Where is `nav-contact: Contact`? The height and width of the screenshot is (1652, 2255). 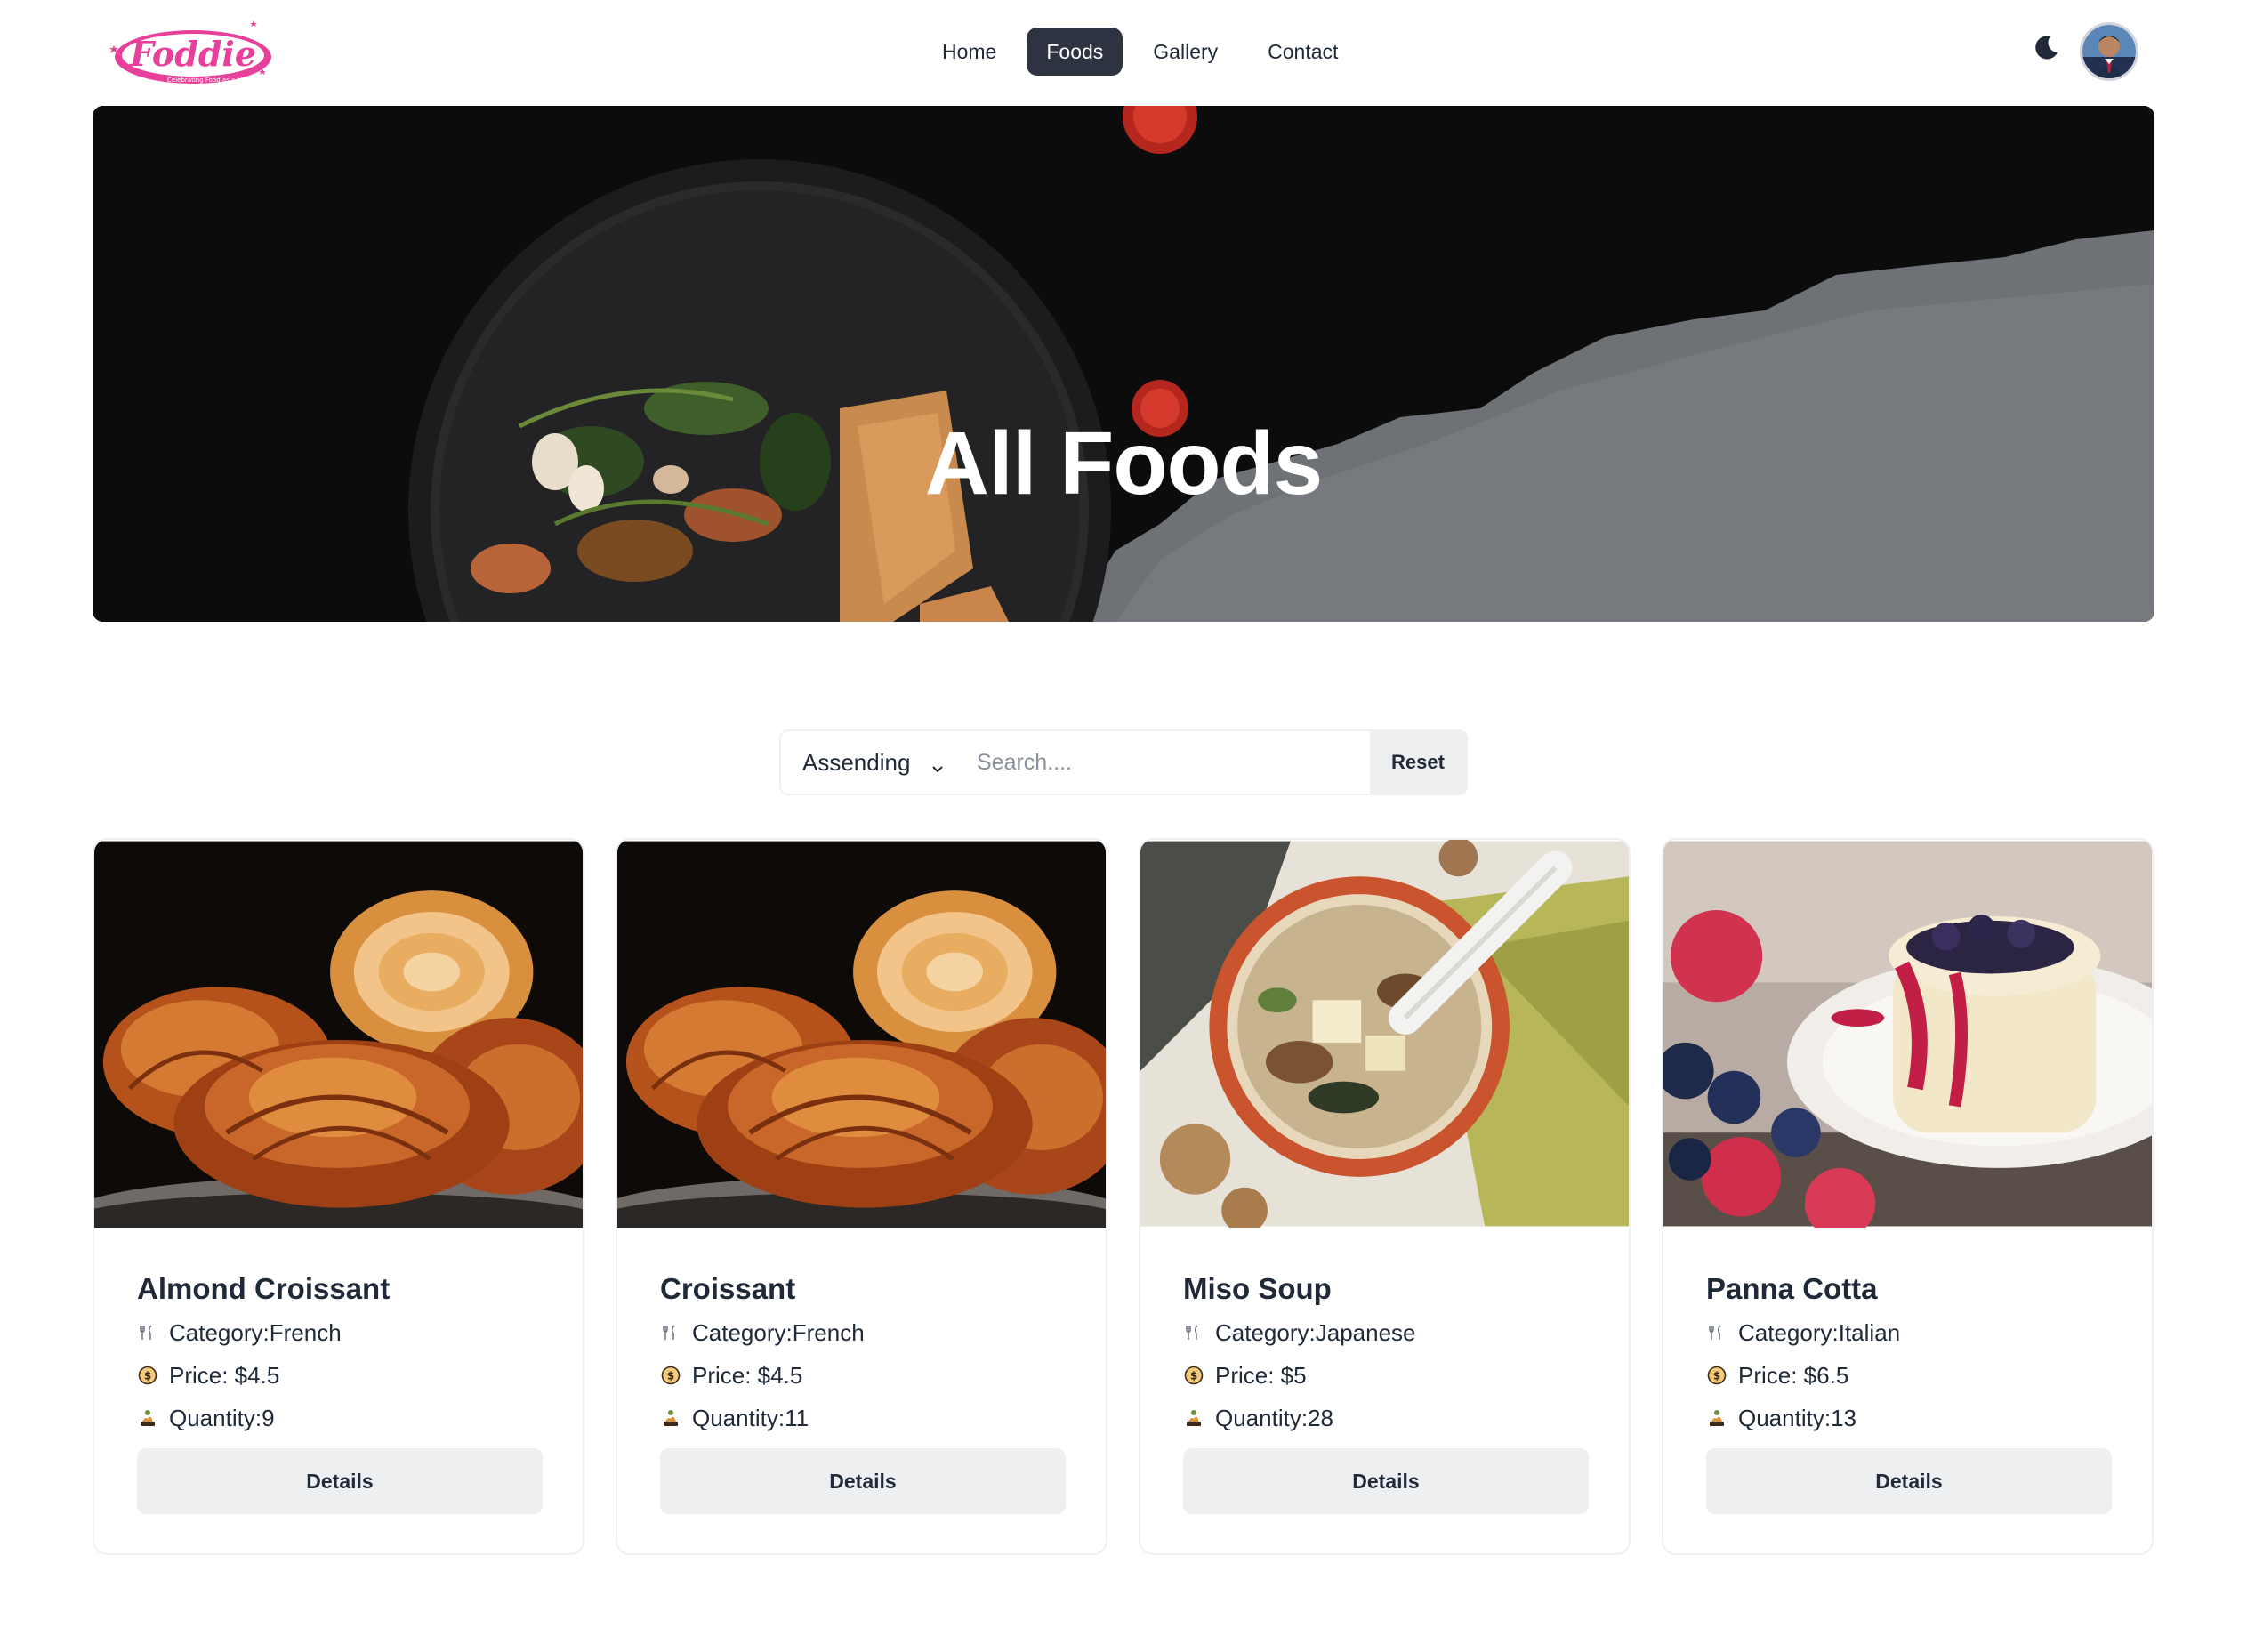
nav-contact: Contact is located at coordinates (1302, 52).